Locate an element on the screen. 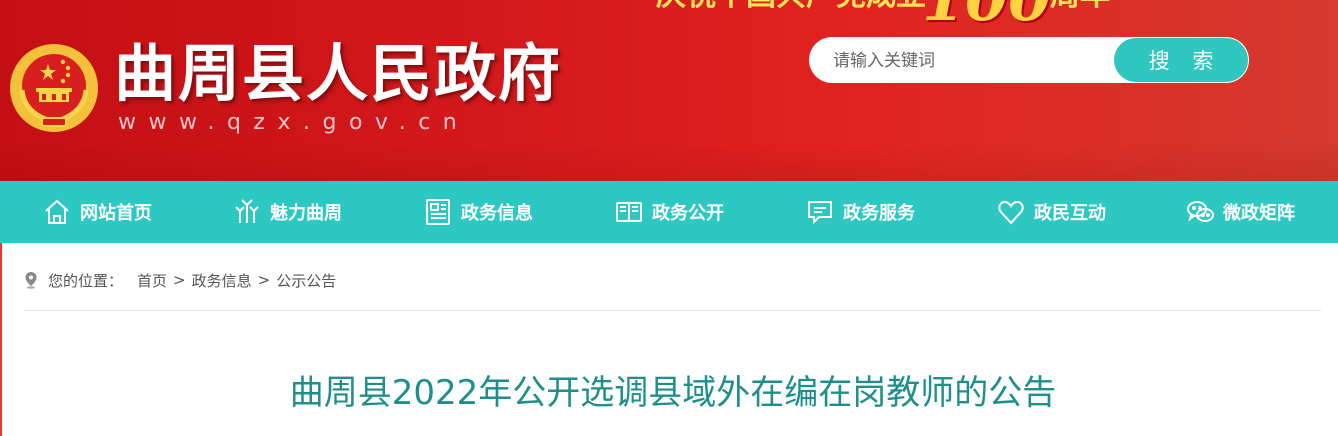 The height and width of the screenshot is (436, 1338). nav-item-government-disclosure: 政务公开 is located at coordinates (668, 212).